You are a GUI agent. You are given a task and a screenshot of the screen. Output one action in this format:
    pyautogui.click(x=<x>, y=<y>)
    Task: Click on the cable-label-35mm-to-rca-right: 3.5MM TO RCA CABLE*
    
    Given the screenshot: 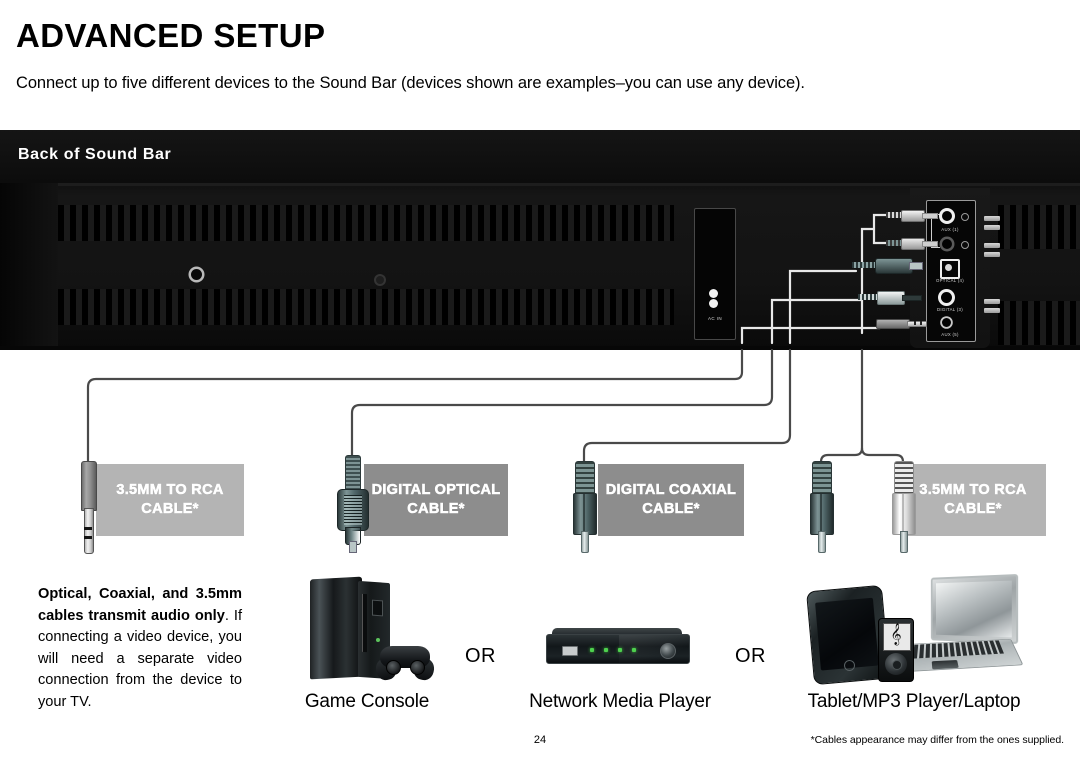 What is the action you would take?
    pyautogui.click(x=973, y=500)
    